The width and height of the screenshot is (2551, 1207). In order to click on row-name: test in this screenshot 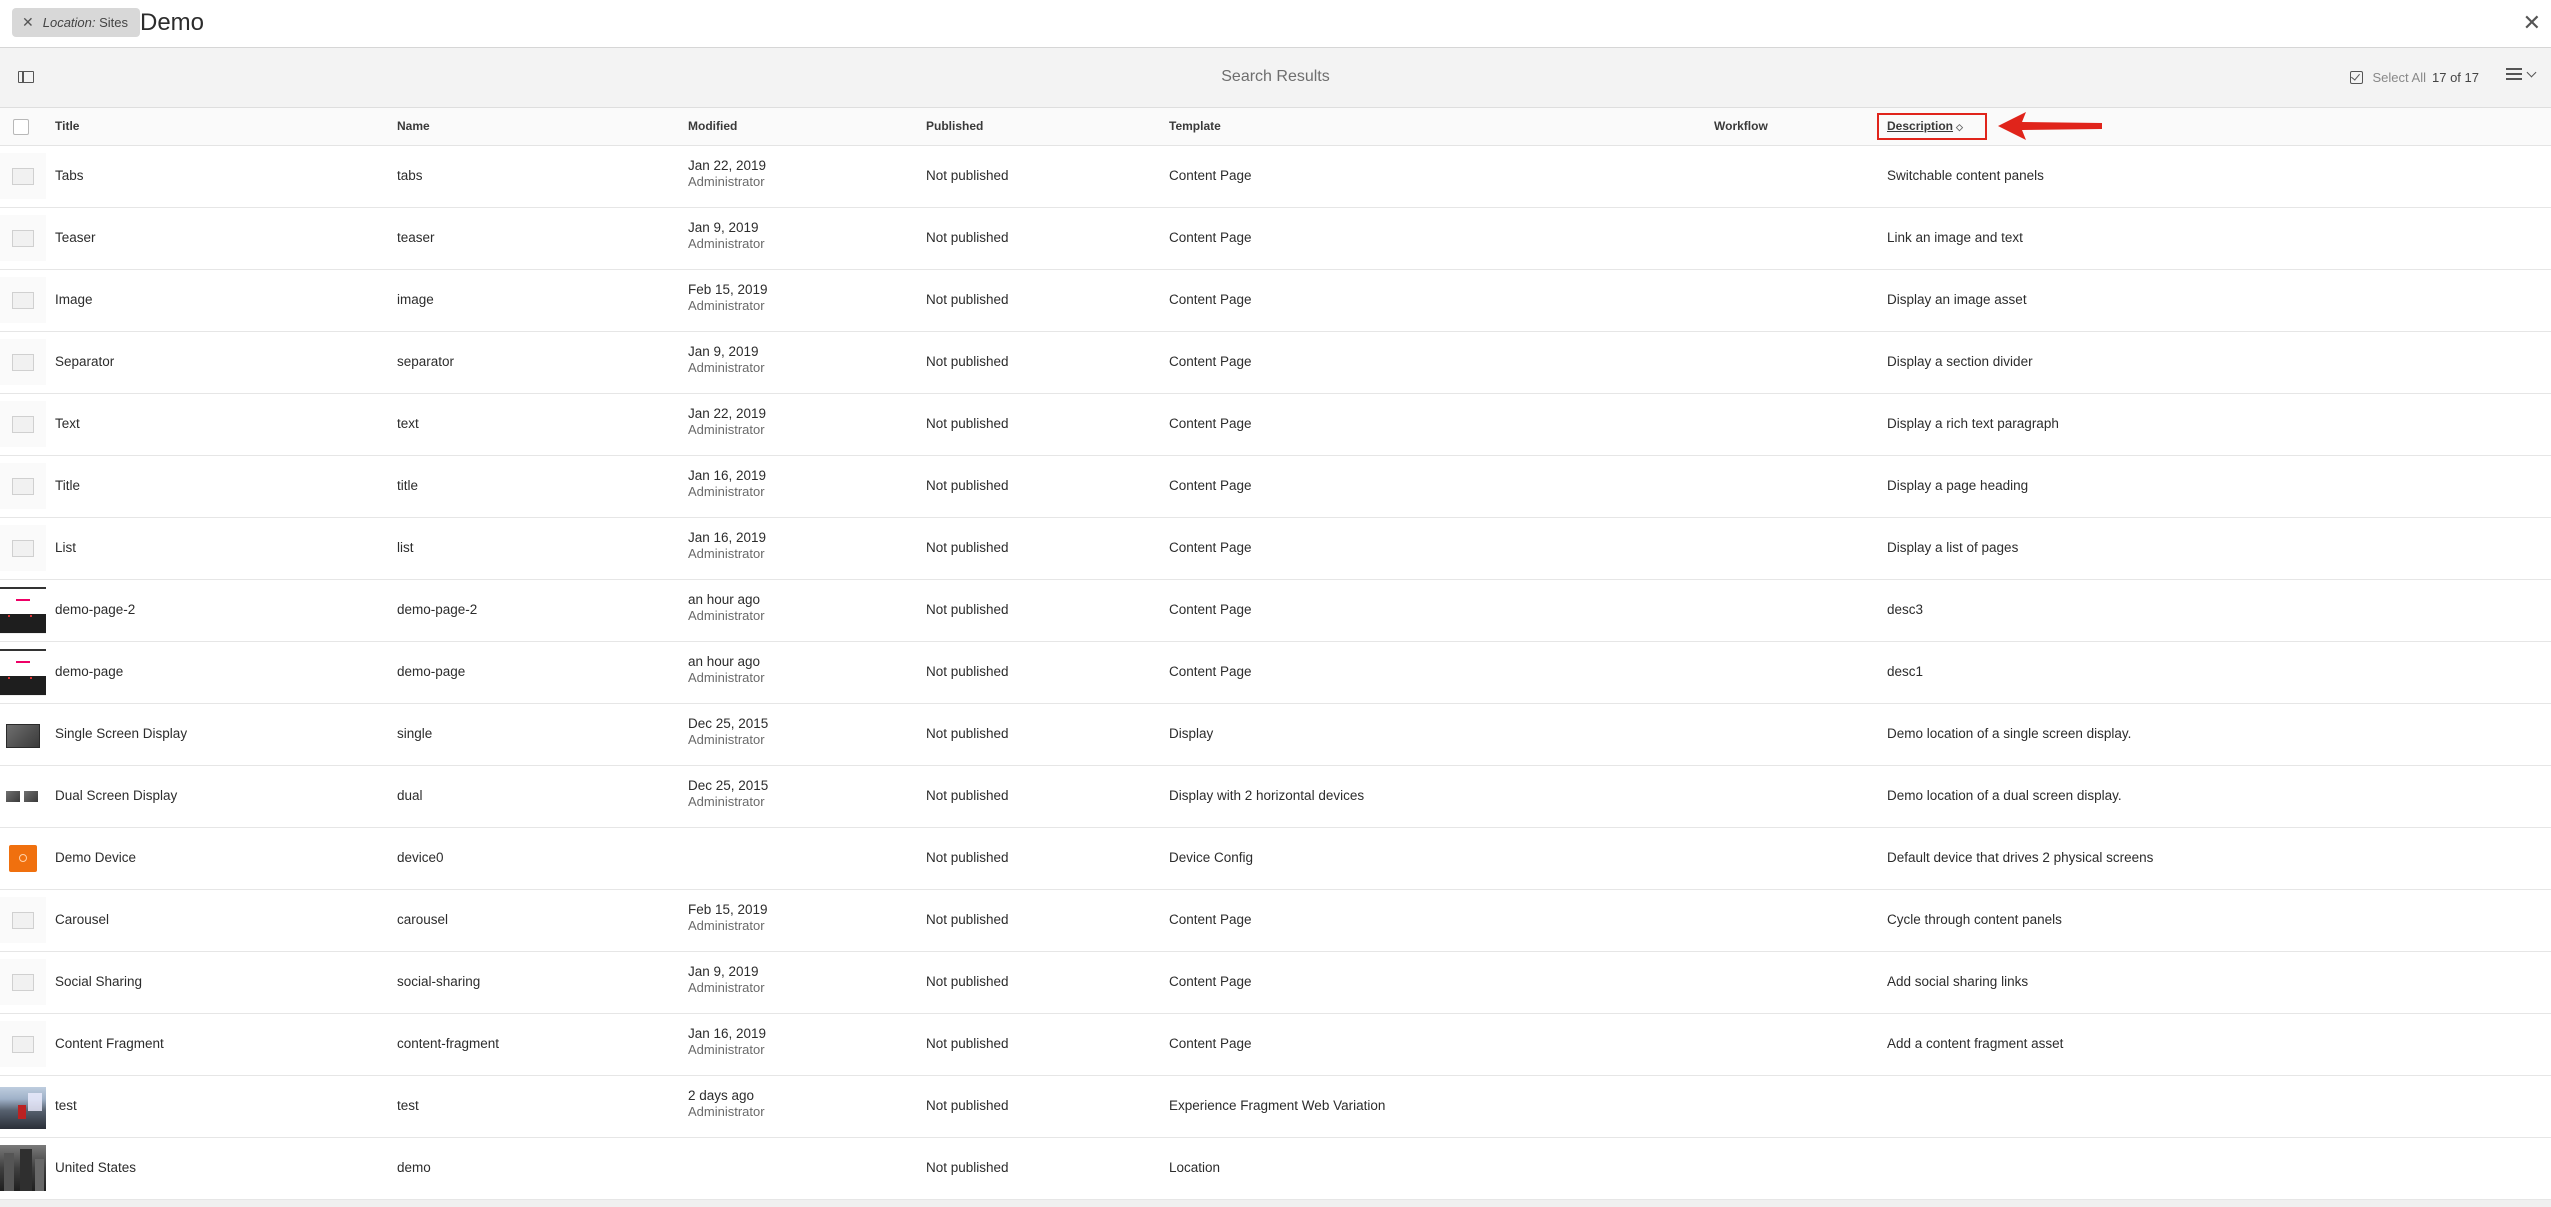, I will do `click(408, 1105)`.